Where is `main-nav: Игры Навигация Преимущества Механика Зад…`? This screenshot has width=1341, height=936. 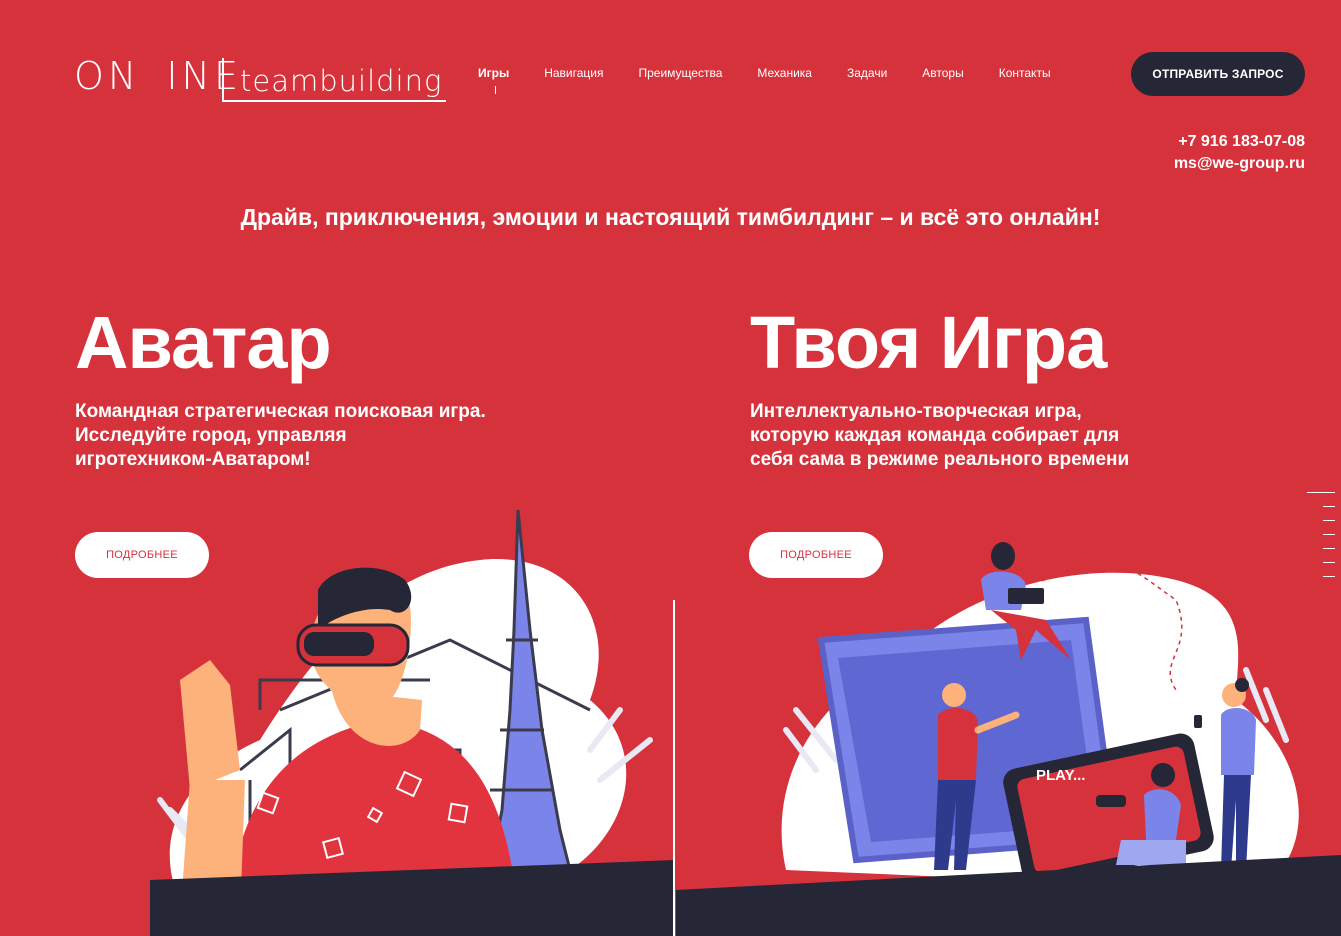
main-nav: Игры Навигация Преимущества Механика Зад… is located at coordinates (782, 80).